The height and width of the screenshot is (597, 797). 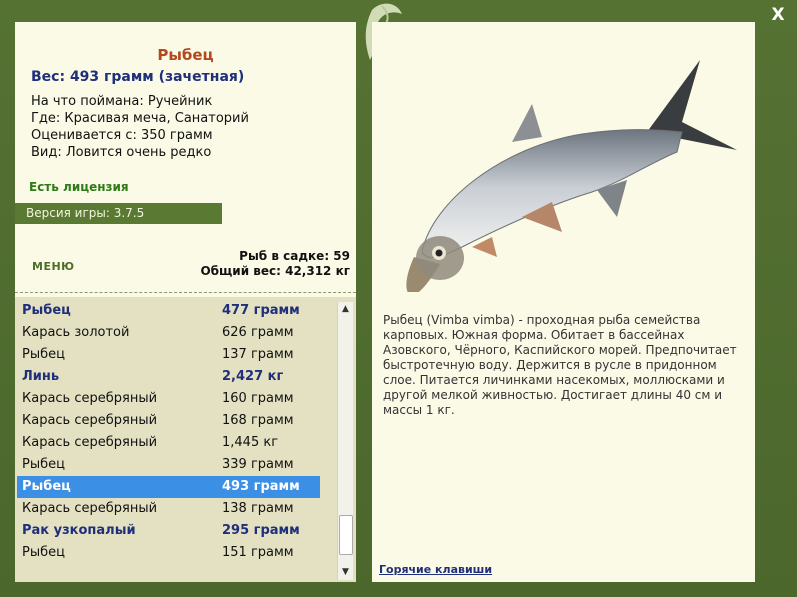 What do you see at coordinates (261, 310) in the screenshot?
I see `catch-weight: 477 грамм` at bounding box center [261, 310].